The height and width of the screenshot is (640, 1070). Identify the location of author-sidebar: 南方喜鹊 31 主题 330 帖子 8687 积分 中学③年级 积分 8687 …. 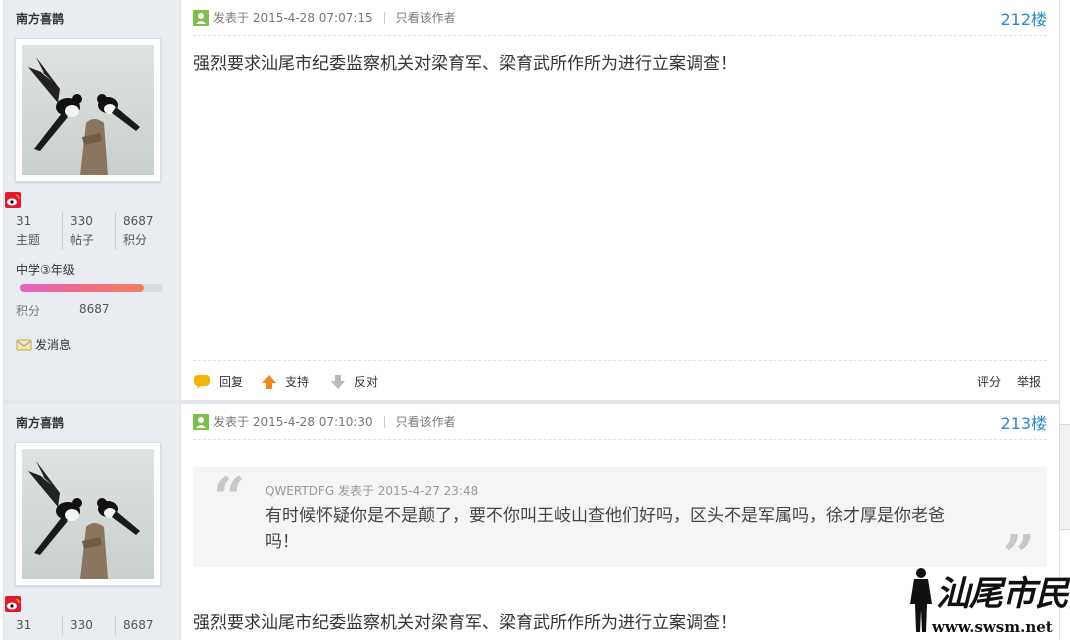
(92, 200).